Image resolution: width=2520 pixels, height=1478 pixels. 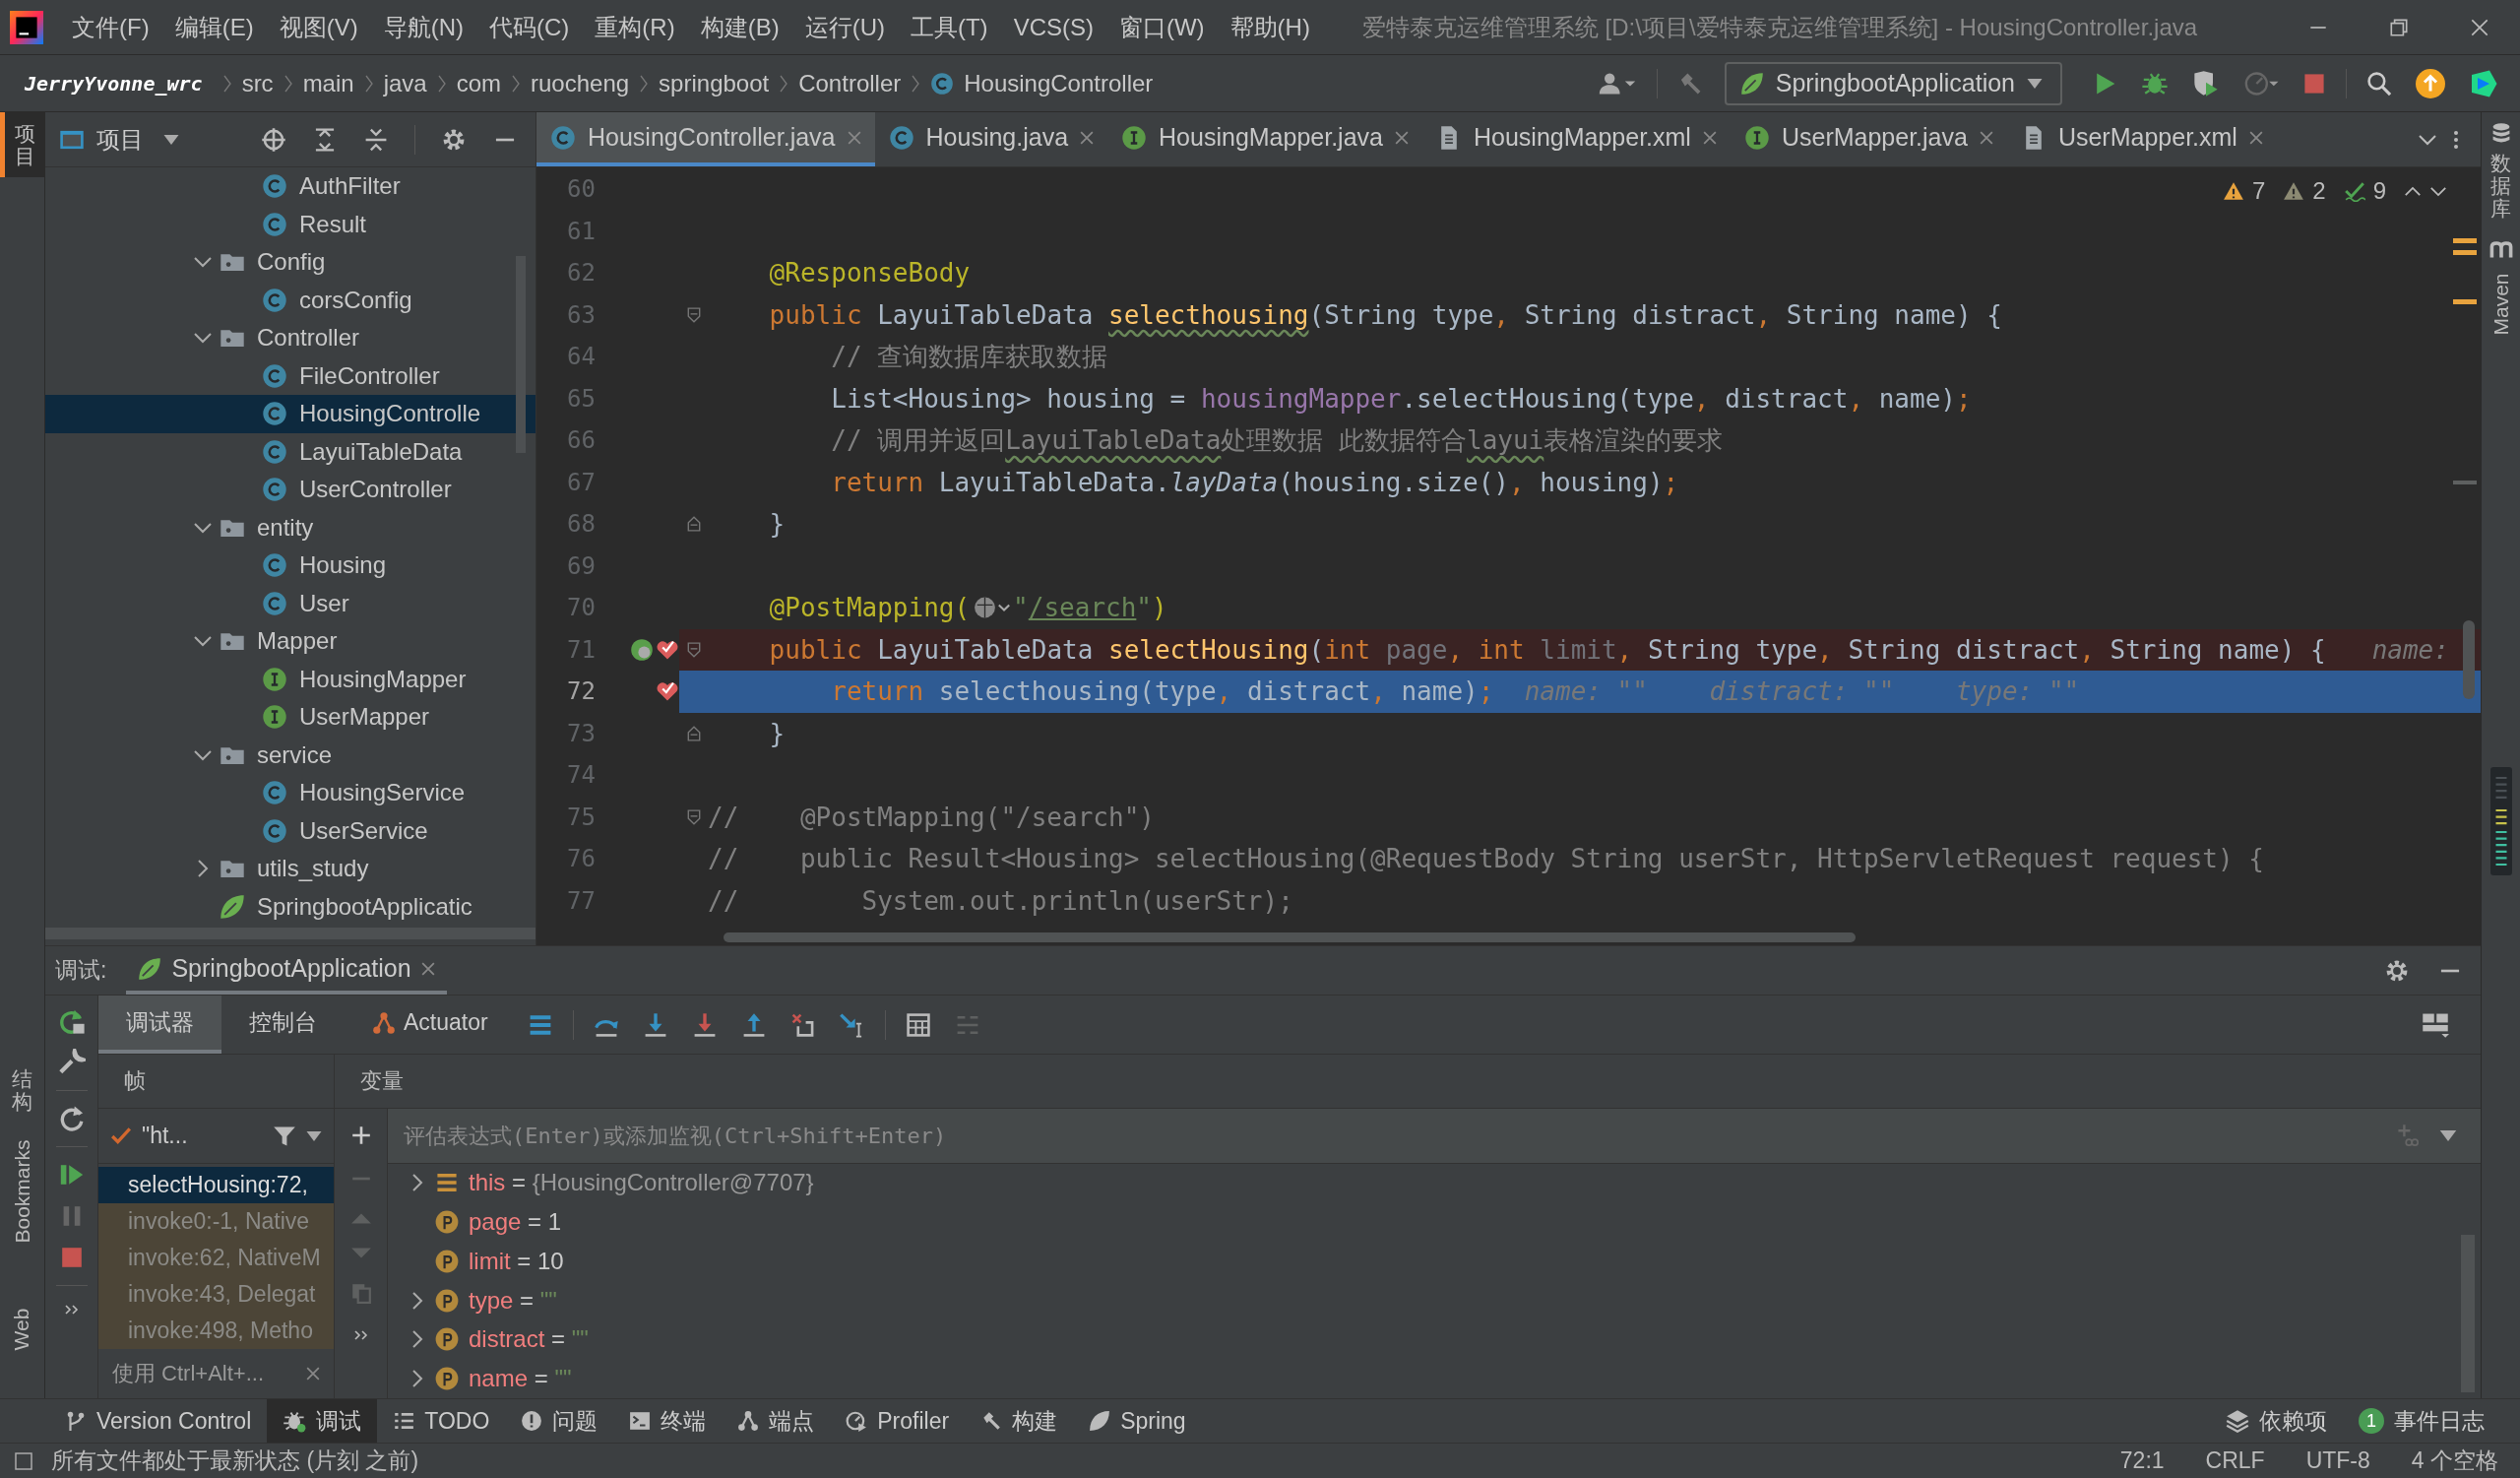 What do you see at coordinates (739, 27) in the screenshot?
I see `menu-item: 构建(B)` at bounding box center [739, 27].